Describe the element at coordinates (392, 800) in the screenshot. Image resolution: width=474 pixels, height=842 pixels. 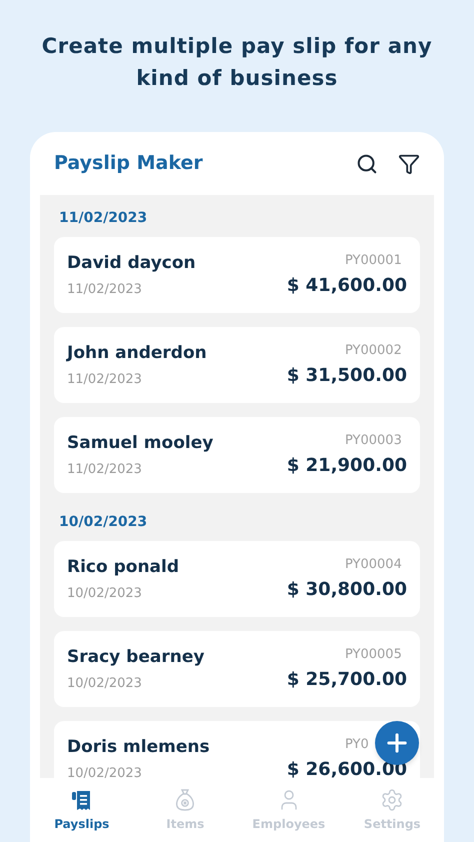
I see `gear-icon` at that location.